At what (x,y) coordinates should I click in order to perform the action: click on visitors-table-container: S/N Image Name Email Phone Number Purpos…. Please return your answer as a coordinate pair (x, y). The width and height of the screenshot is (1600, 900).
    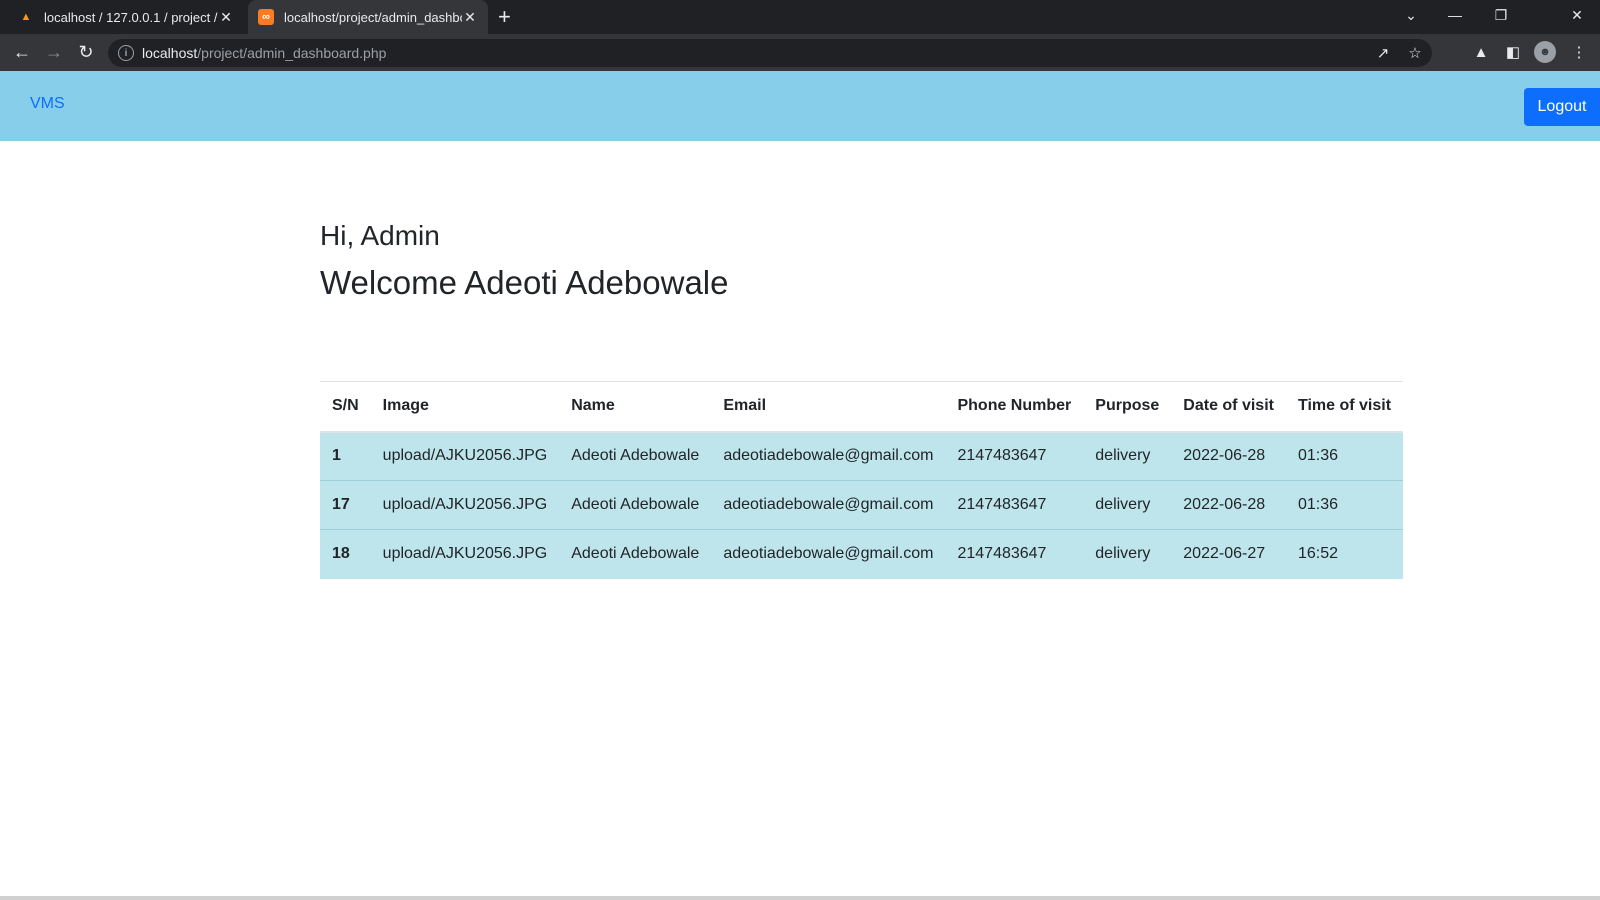
    Looking at the image, I should click on (862, 480).